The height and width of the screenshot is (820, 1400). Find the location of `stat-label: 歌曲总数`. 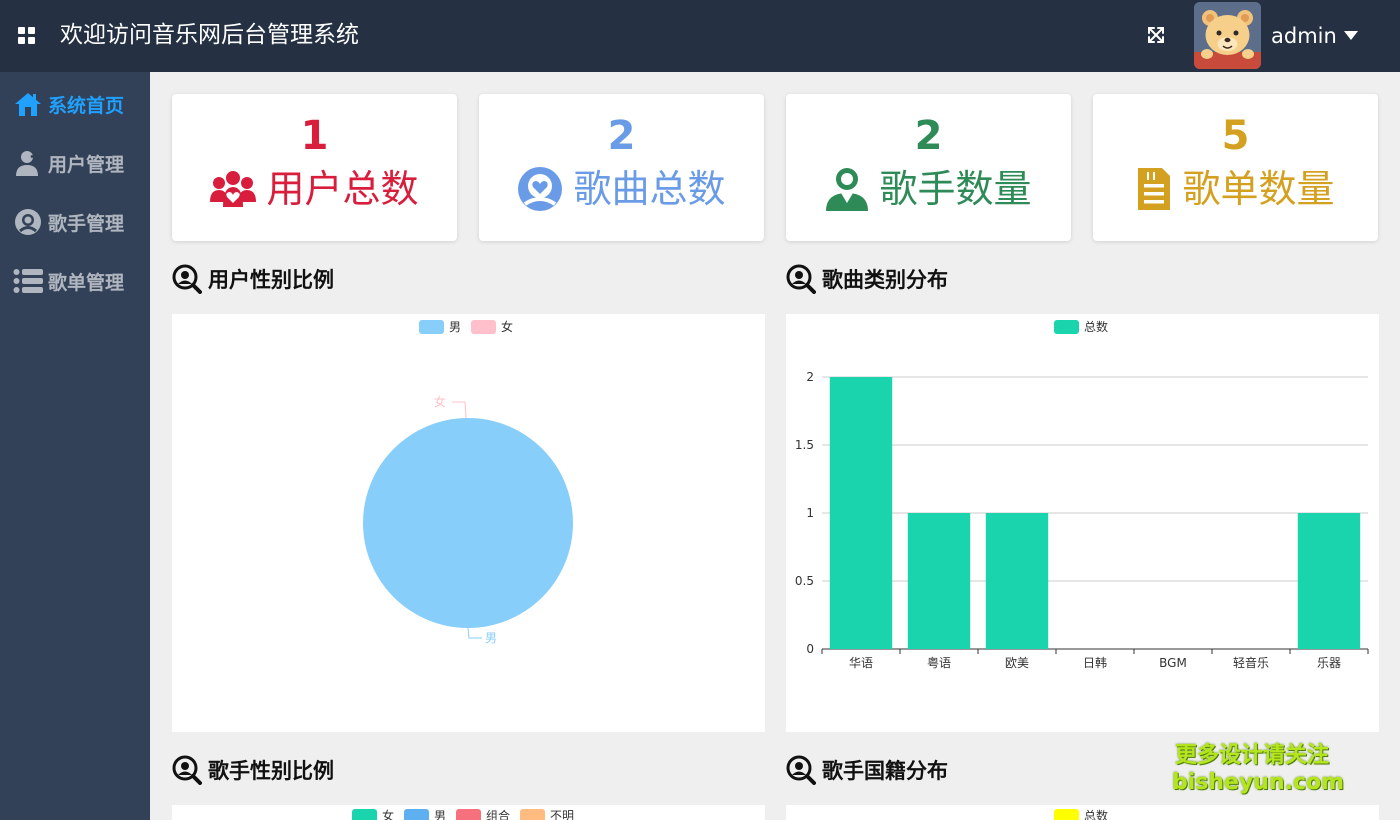

stat-label: 歌曲总数 is located at coordinates (649, 189).